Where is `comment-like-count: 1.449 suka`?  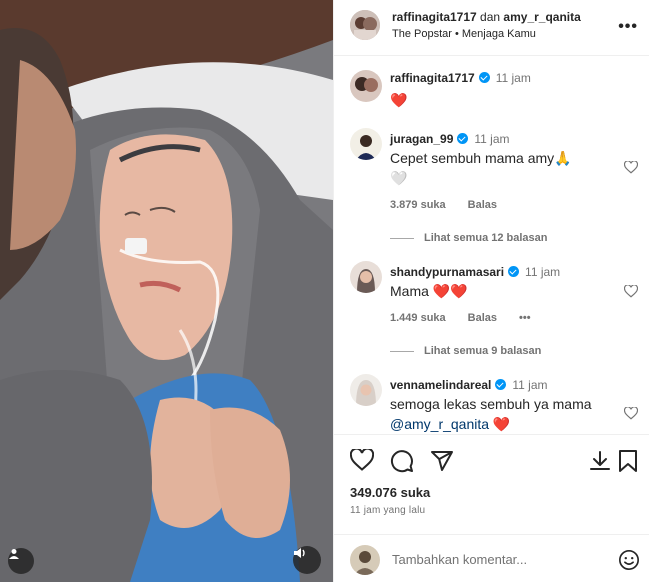
comment-like-count: 1.449 suka is located at coordinates (418, 318).